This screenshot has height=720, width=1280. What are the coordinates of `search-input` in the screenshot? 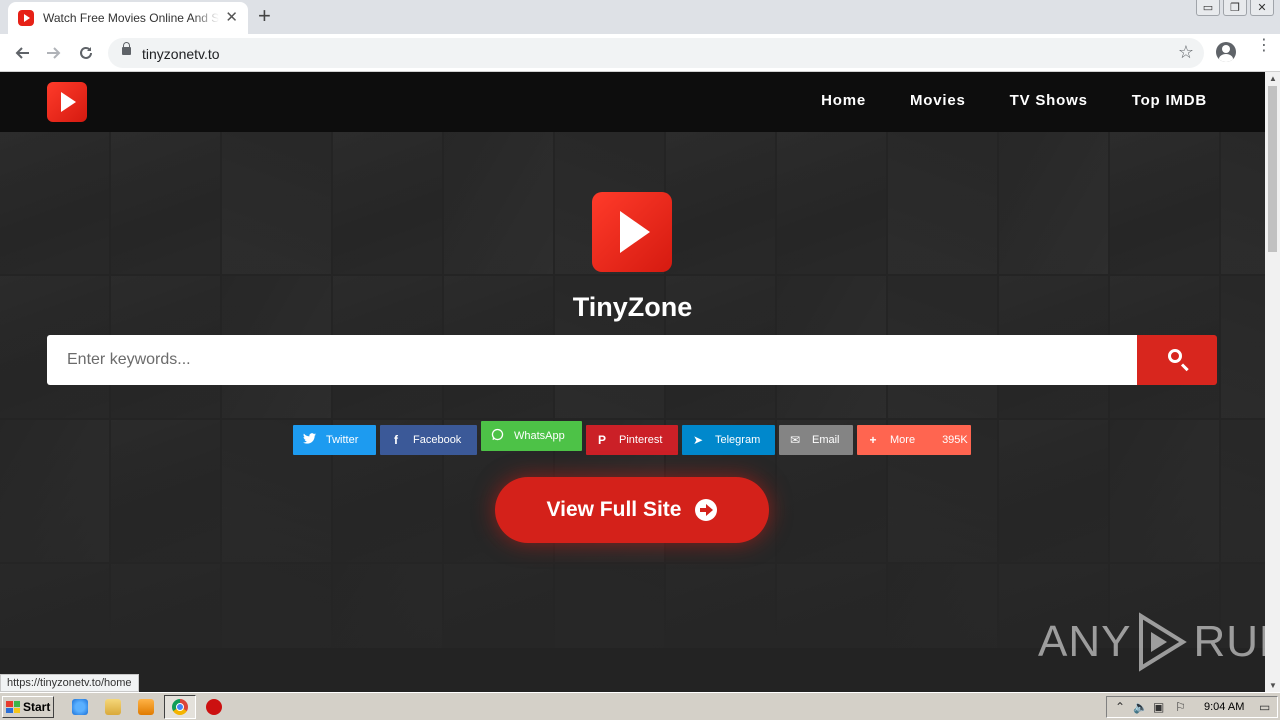 It's located at (592, 360).